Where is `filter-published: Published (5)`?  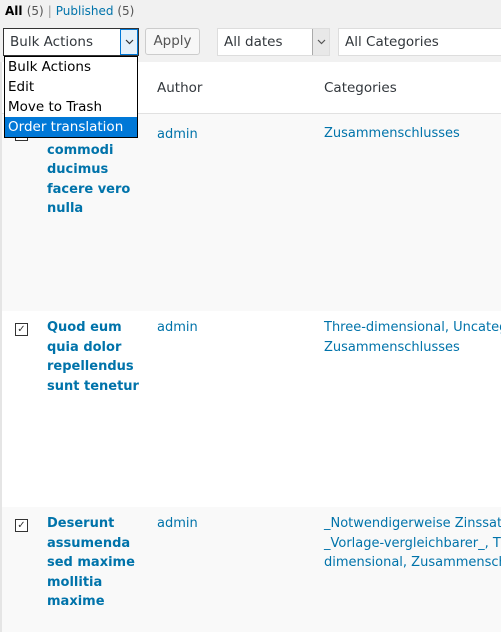 filter-published: Published (5) is located at coordinates (95, 11).